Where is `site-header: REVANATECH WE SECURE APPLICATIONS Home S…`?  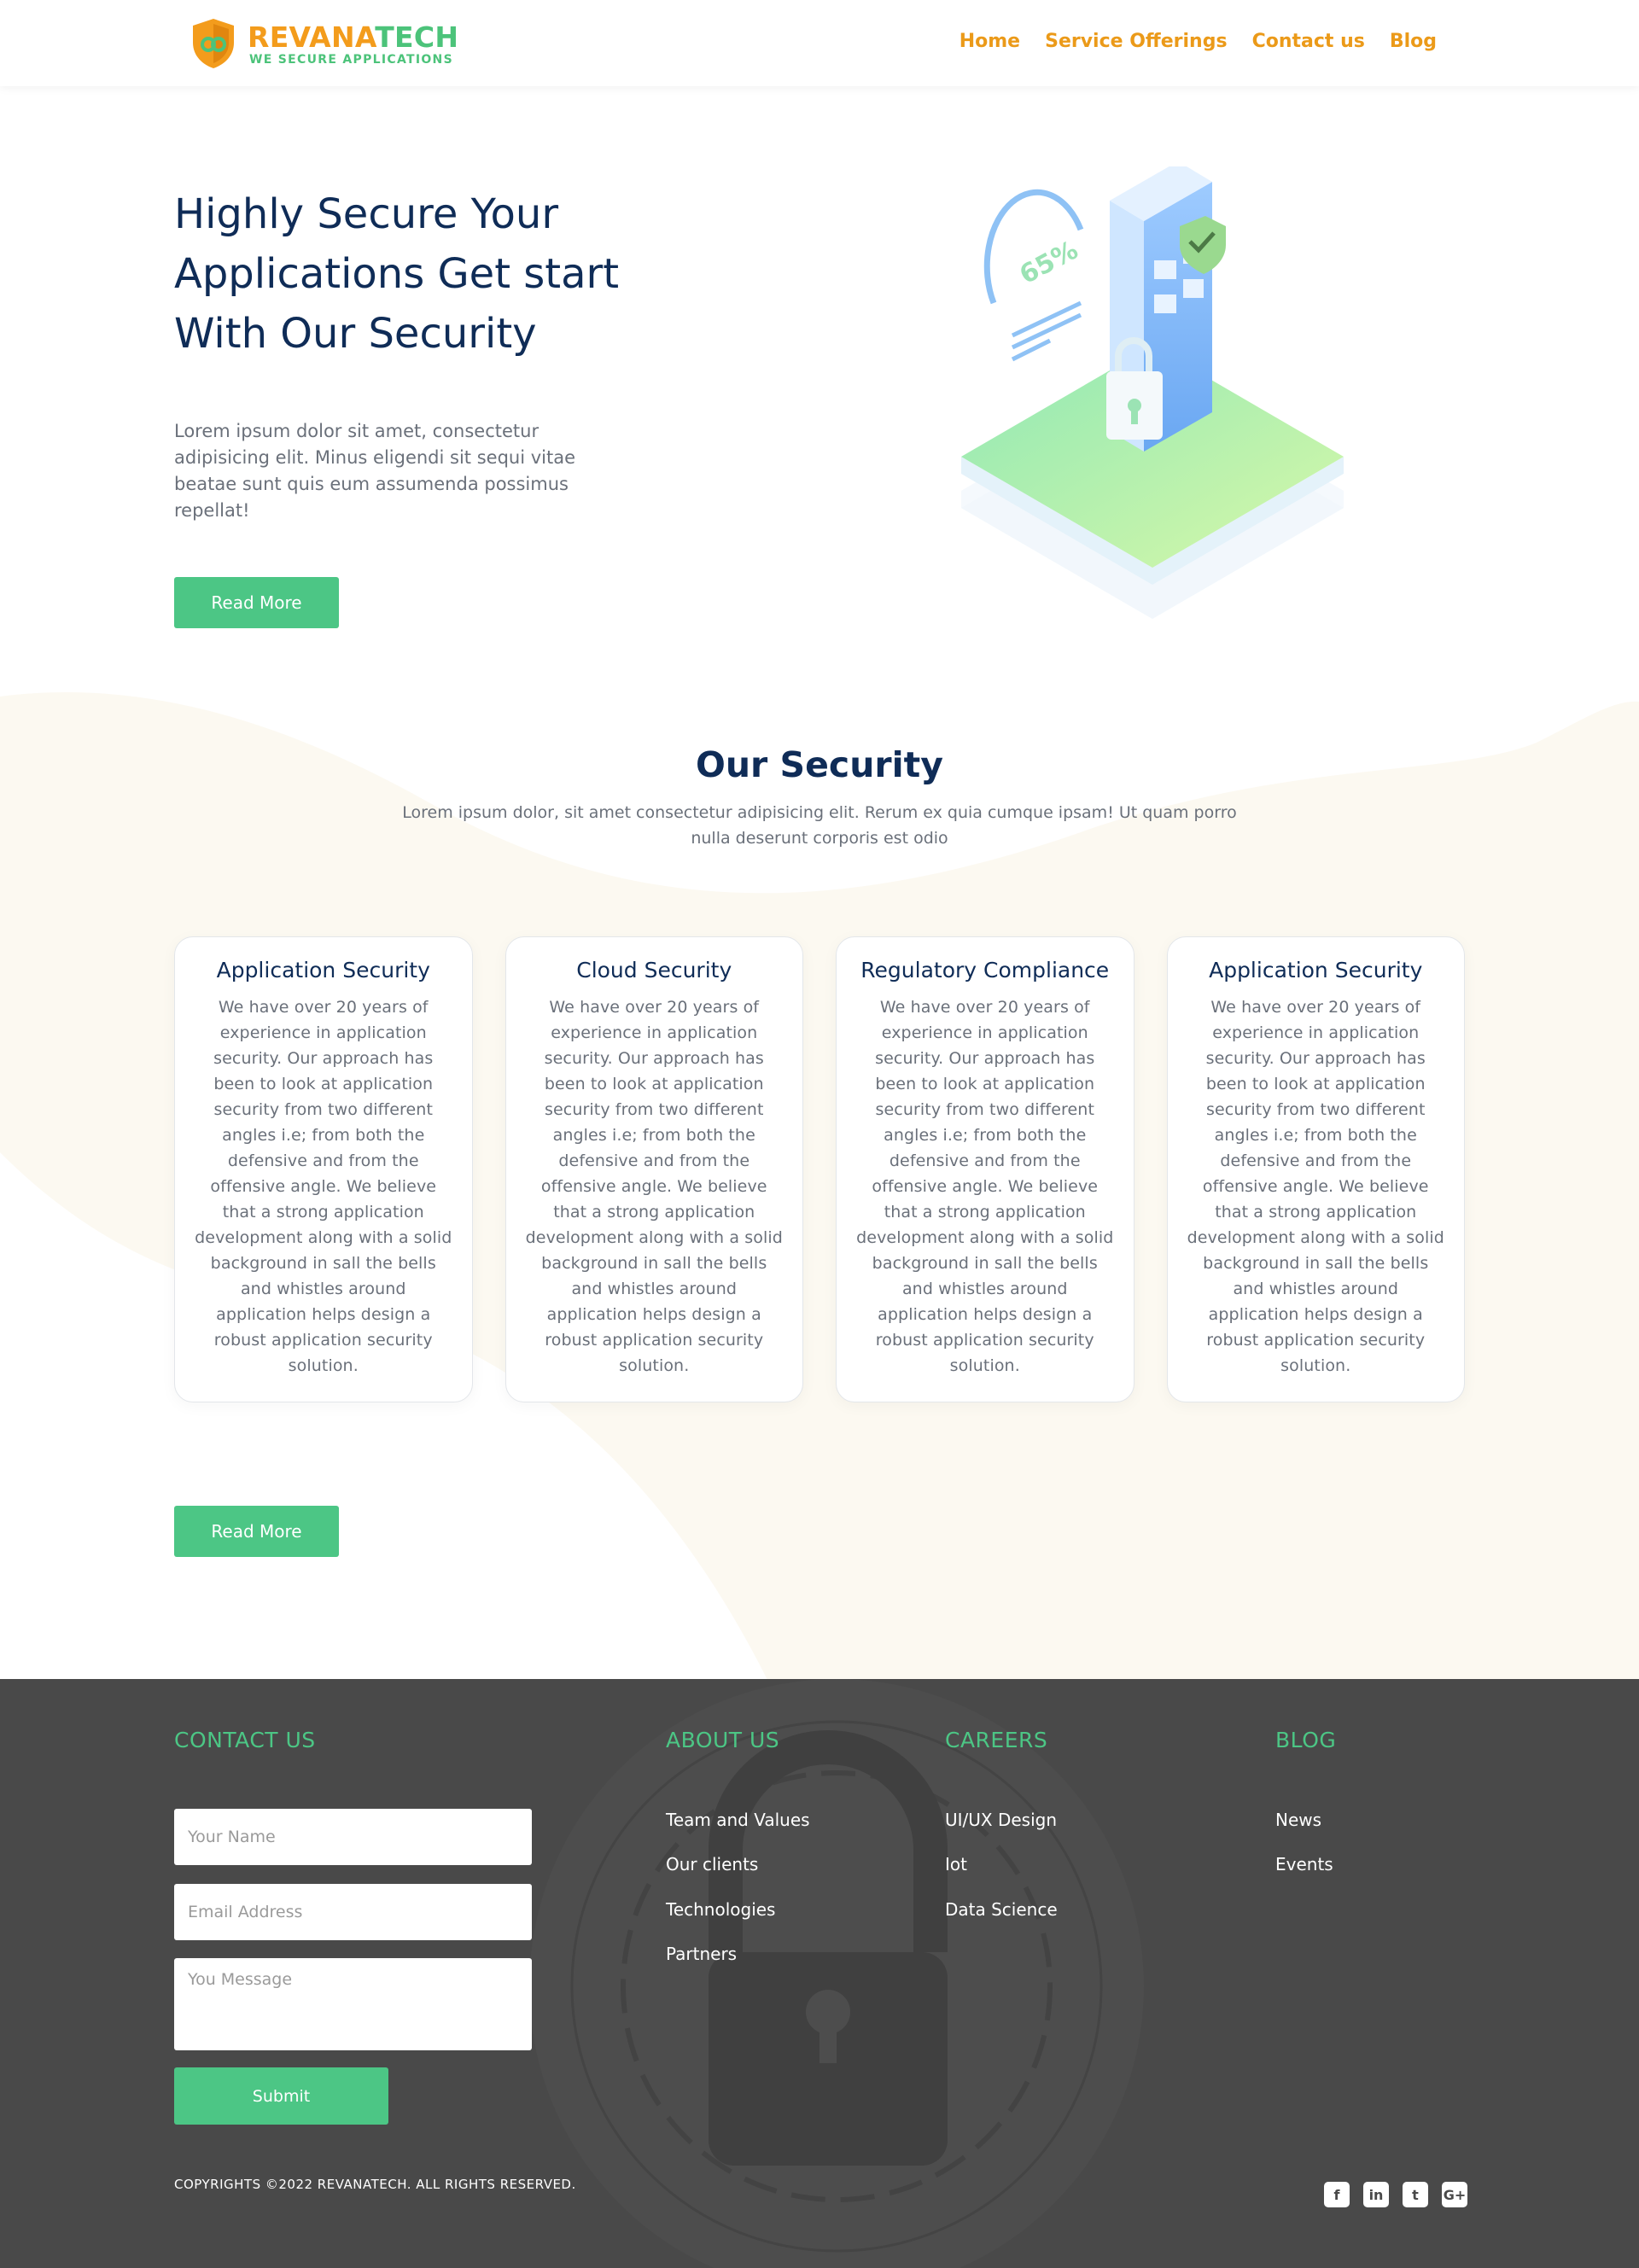
site-header: REVANATECH WE SECURE APPLICATIONS Home S… is located at coordinates (819, 43).